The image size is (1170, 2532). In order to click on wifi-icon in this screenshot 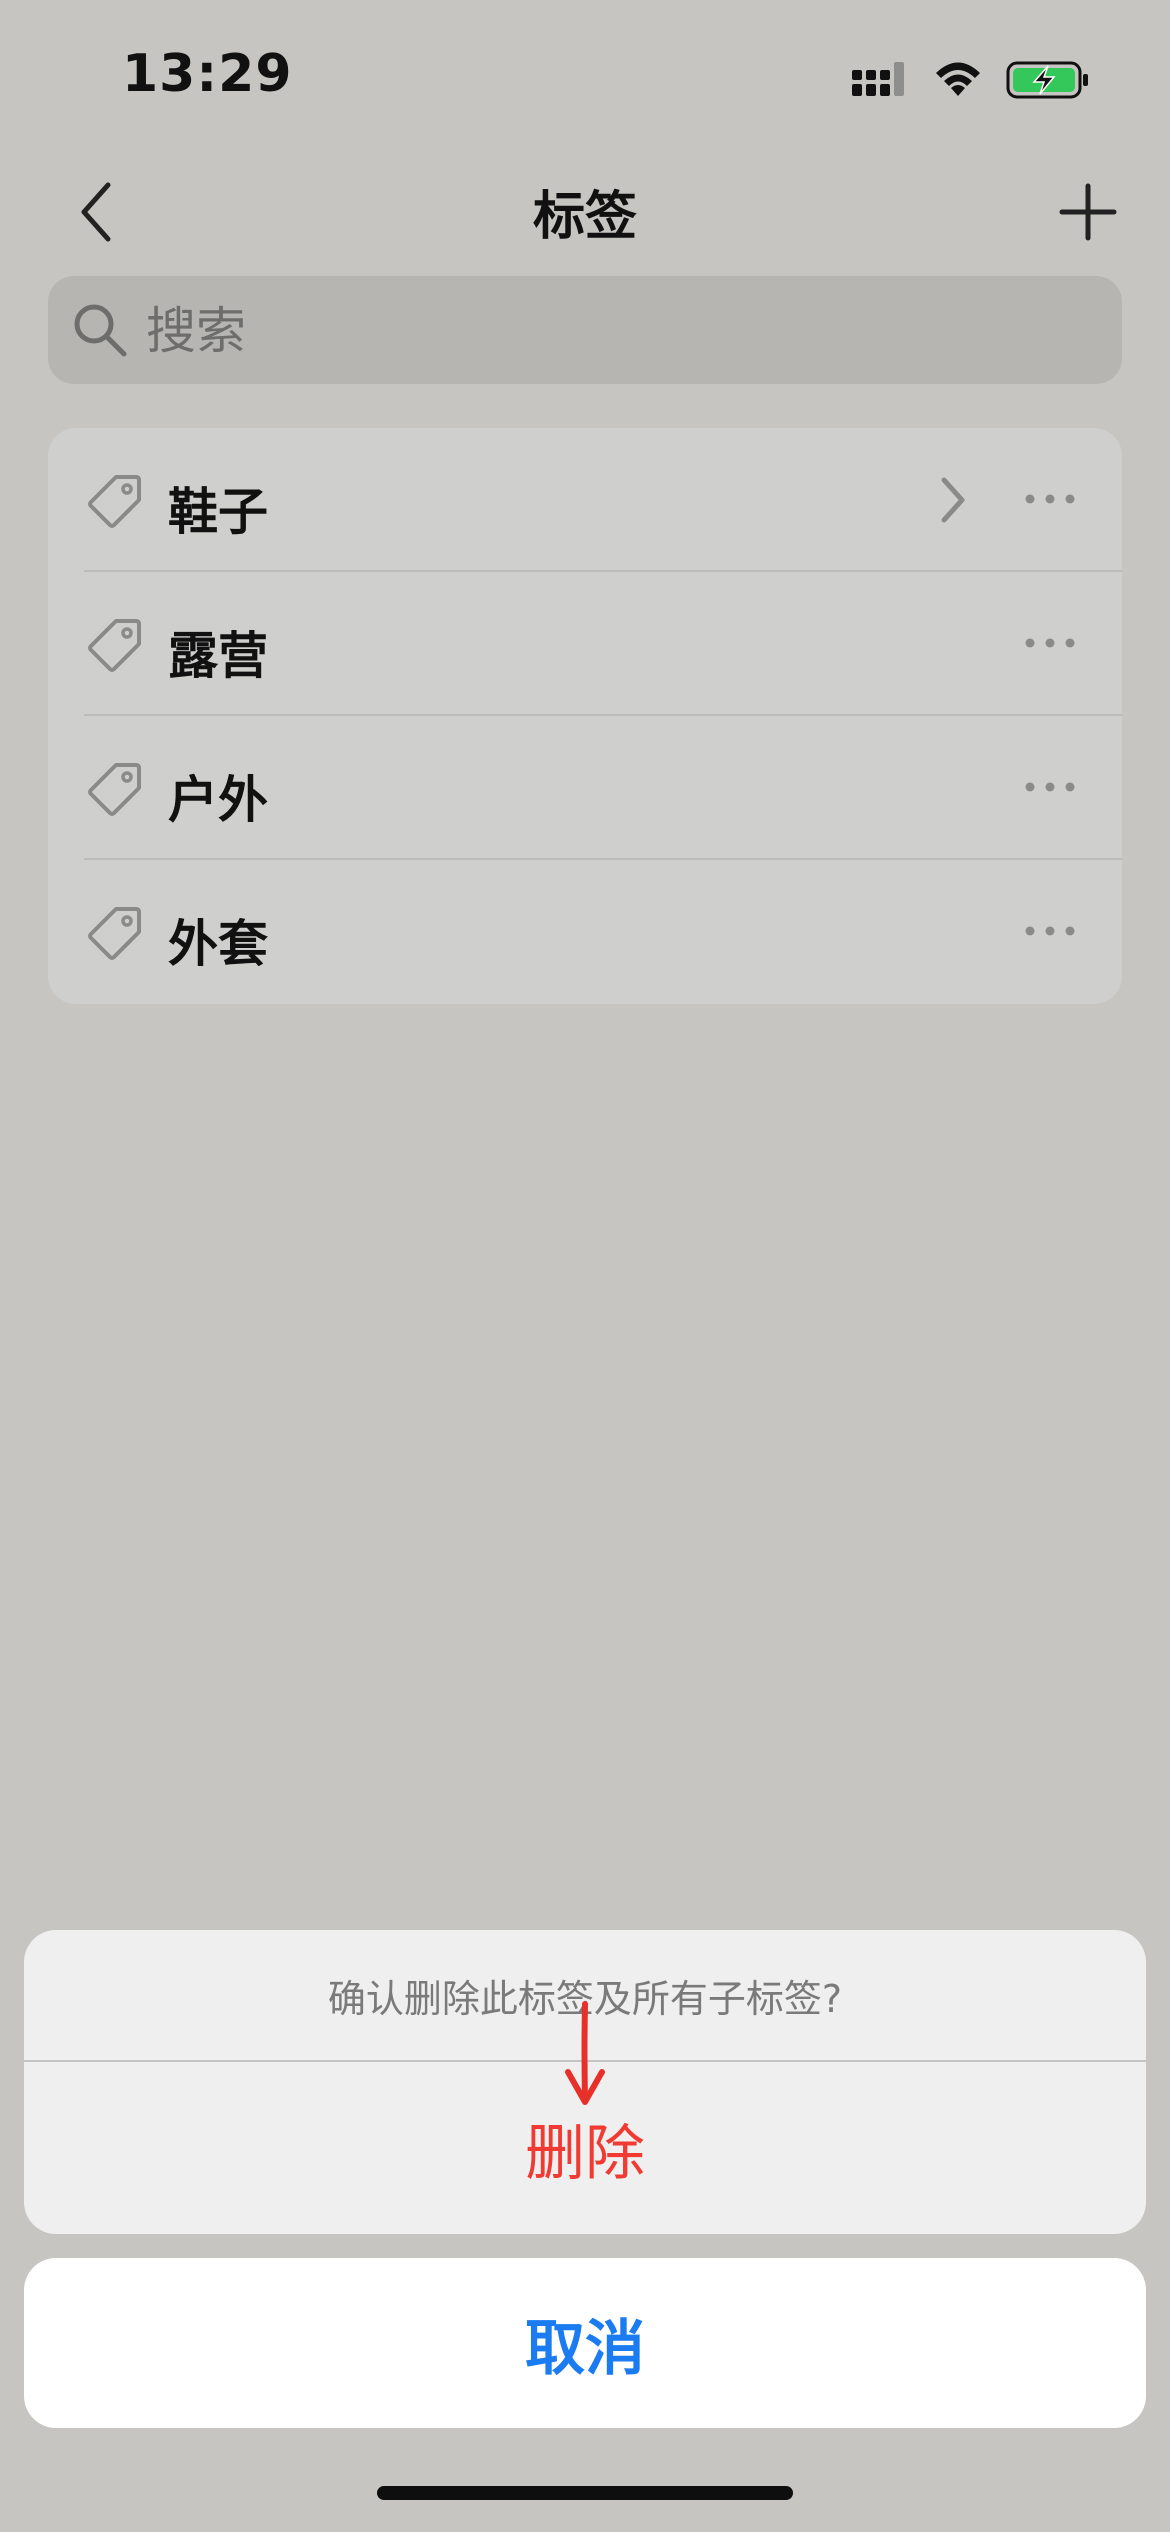, I will do `click(958, 80)`.